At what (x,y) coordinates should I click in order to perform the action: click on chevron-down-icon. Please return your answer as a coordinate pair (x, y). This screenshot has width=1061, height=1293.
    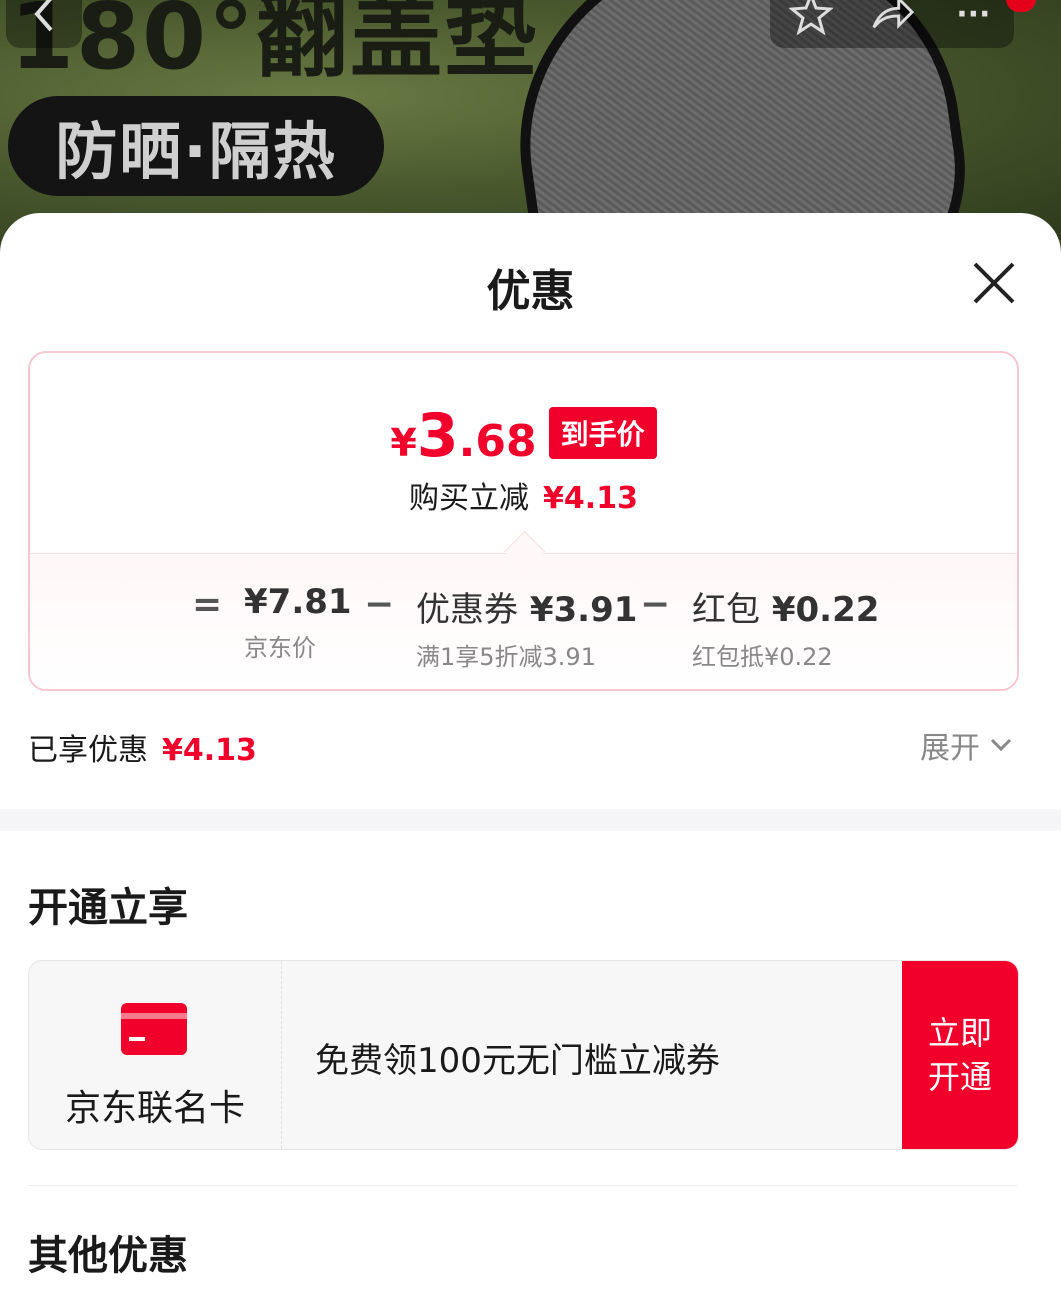
    Looking at the image, I should click on (1001, 745).